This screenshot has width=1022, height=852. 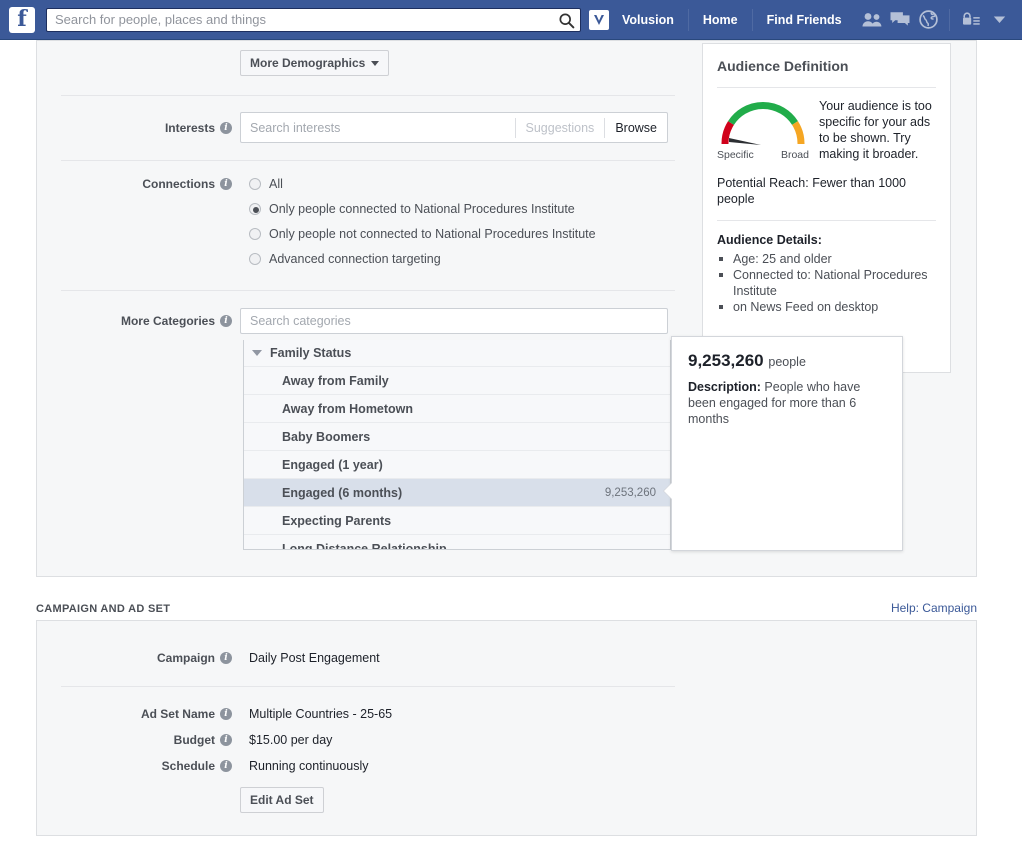 I want to click on category-item-label: Engaged (1 year), so click(x=332, y=464).